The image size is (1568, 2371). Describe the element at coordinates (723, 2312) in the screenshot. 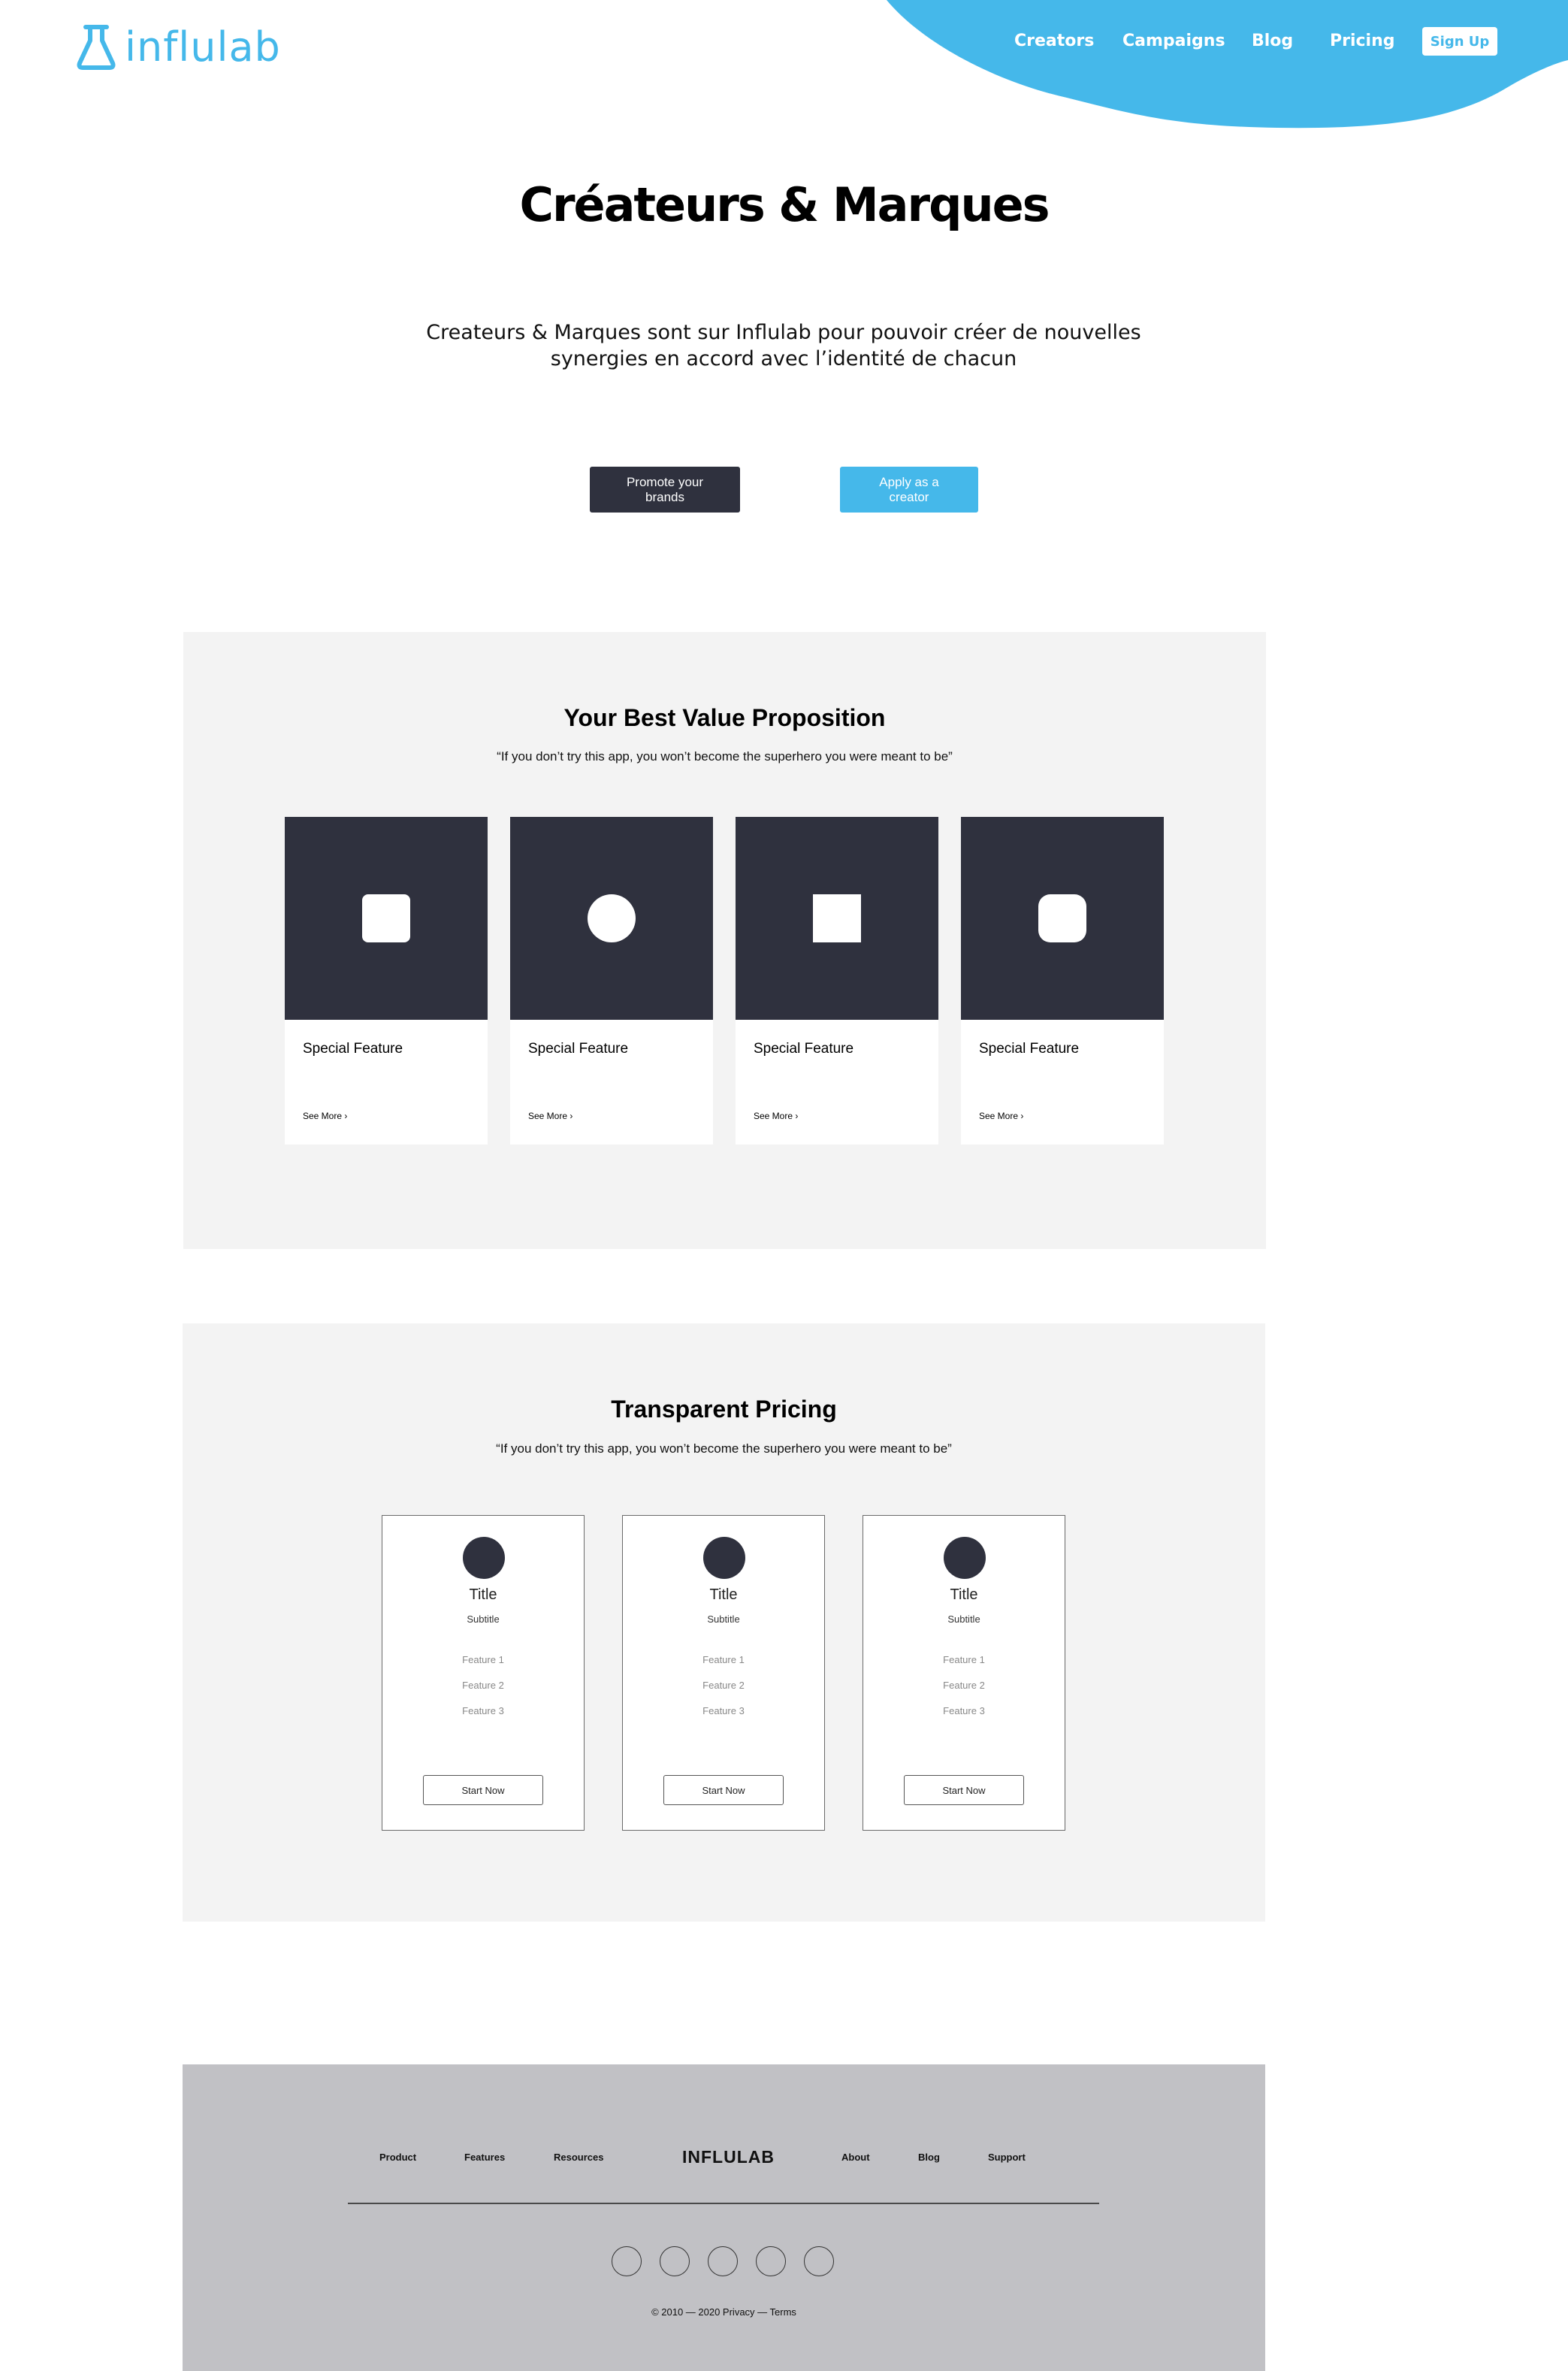

I see `copyright-text: © 2010 — 2020 Privacy — Terms` at that location.